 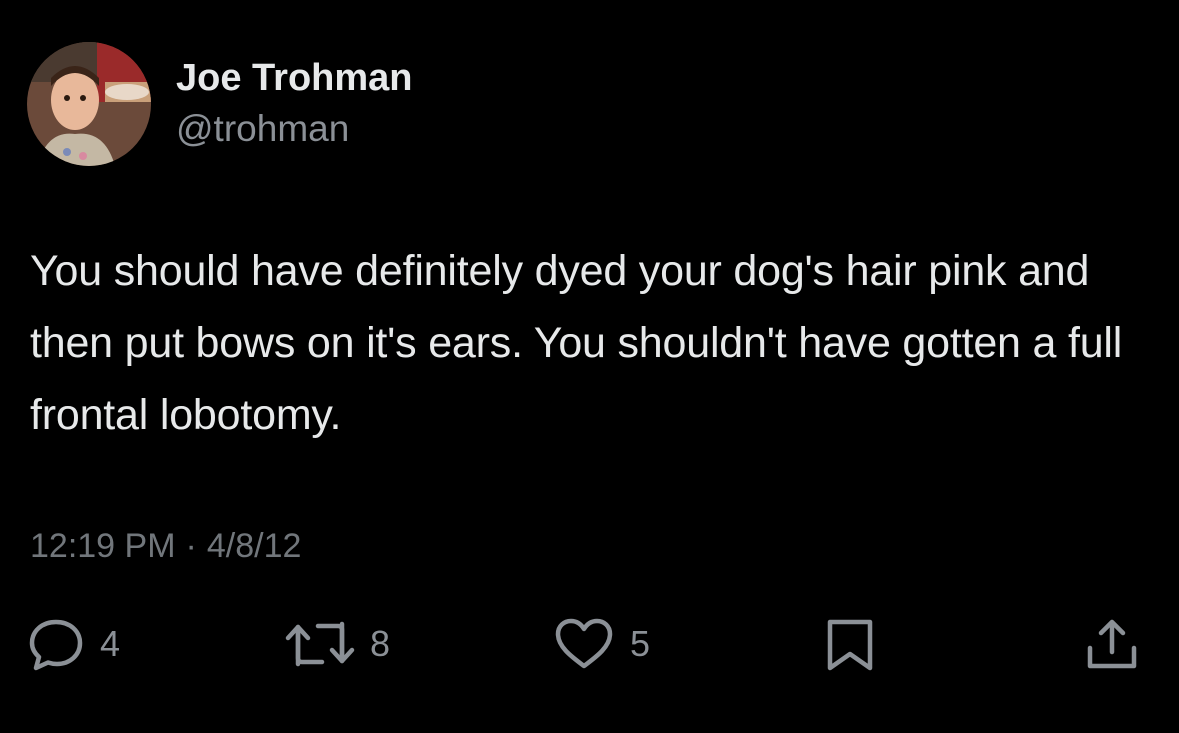 I want to click on share-button, so click(x=1112, y=644).